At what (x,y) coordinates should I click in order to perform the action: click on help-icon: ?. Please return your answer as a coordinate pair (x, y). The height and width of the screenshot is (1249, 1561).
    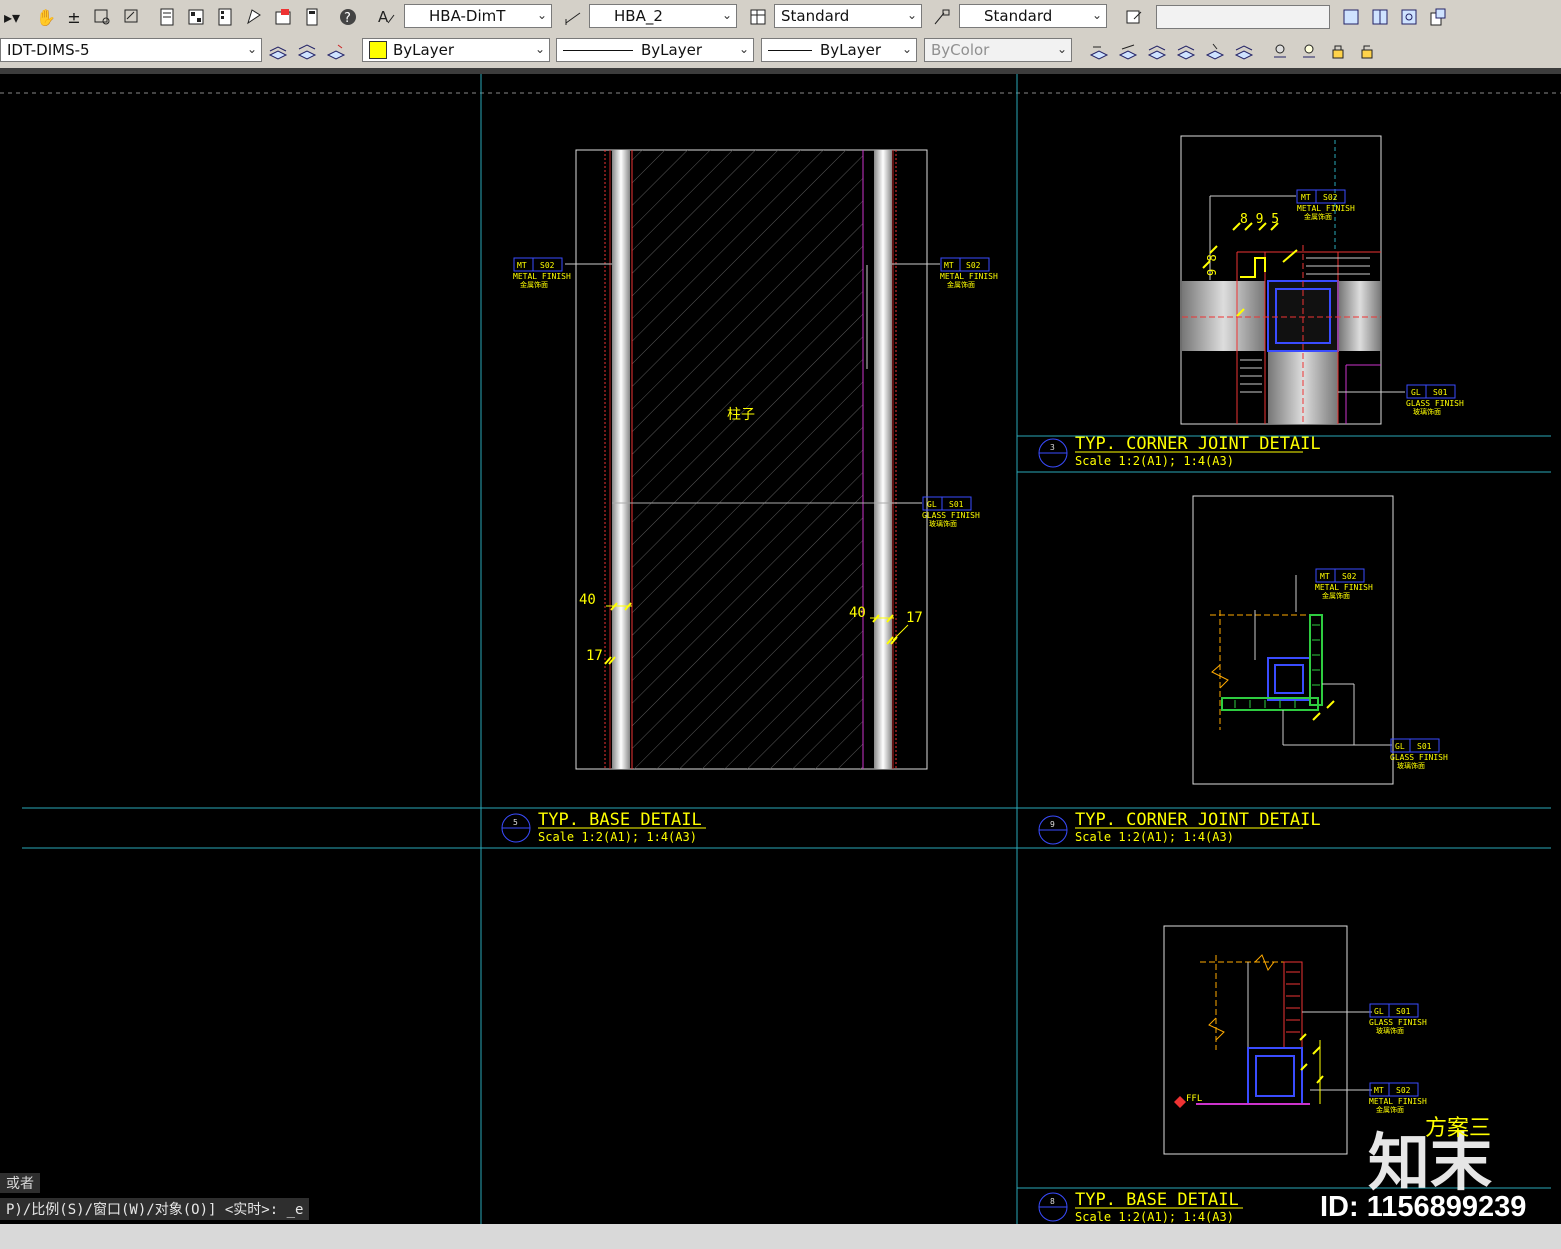
    Looking at the image, I should click on (348, 17).